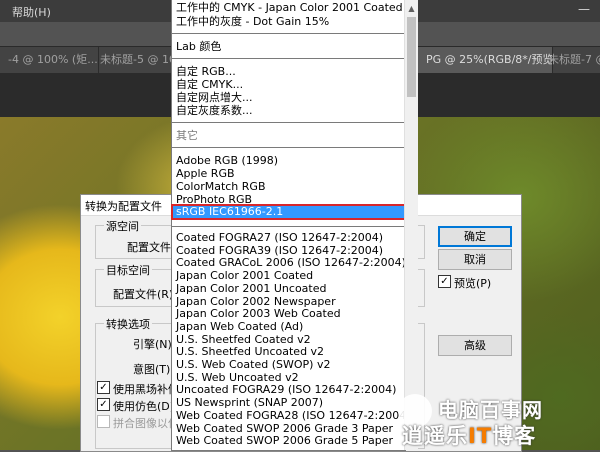 This screenshot has height=452, width=600. Describe the element at coordinates (411, 57) in the screenshot. I see `scroll-thumb` at that location.